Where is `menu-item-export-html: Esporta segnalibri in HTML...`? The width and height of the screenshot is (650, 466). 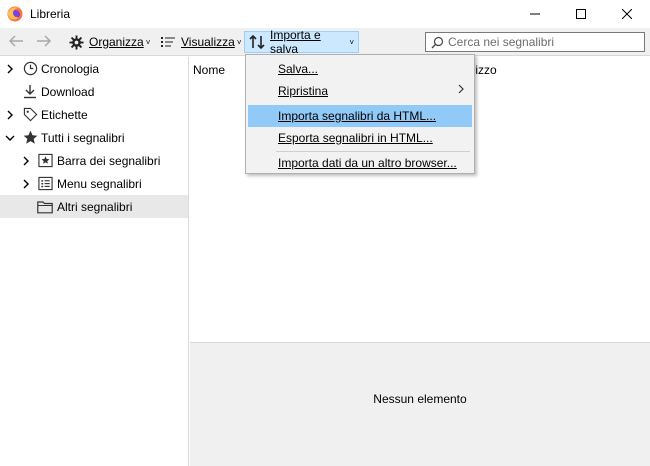
menu-item-export-html: Esporta segnalibri in HTML... is located at coordinates (360, 138).